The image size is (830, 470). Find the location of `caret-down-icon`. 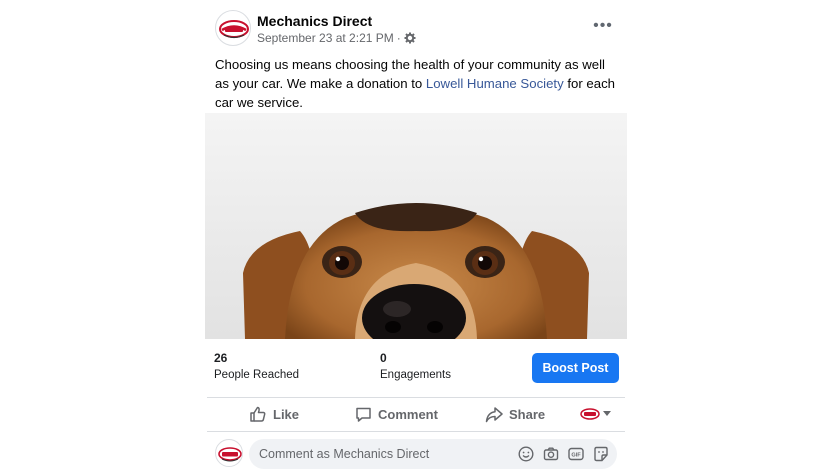

caret-down-icon is located at coordinates (607, 413).